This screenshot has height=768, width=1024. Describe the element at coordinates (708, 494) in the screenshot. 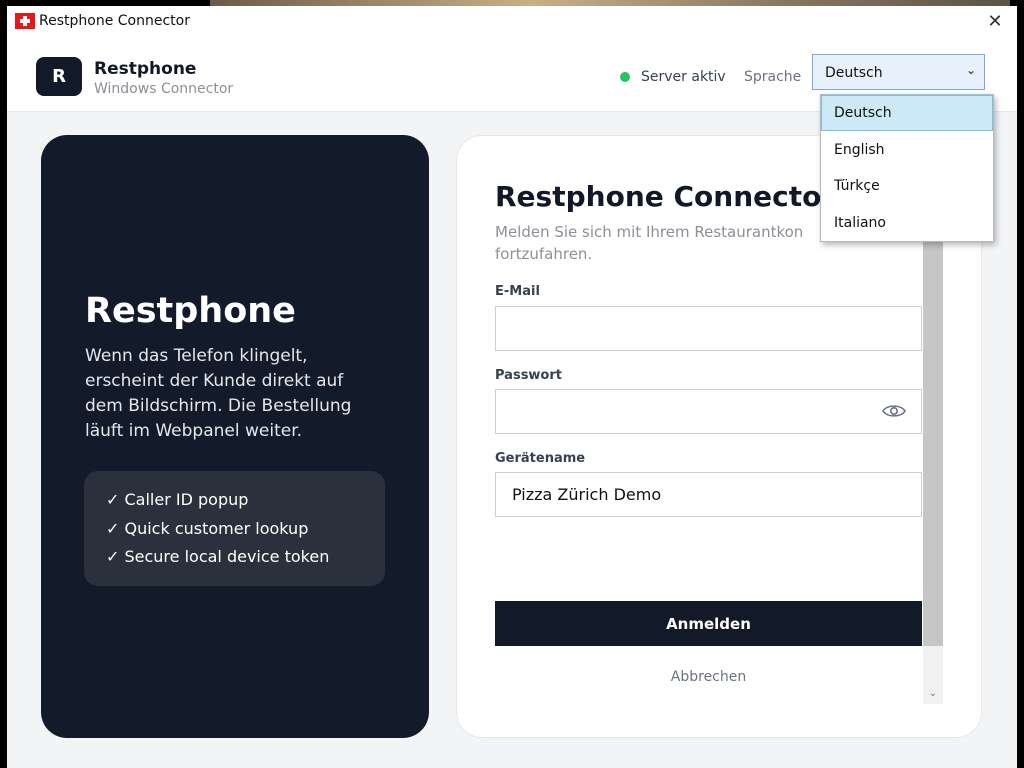

I see `device-name-field` at that location.